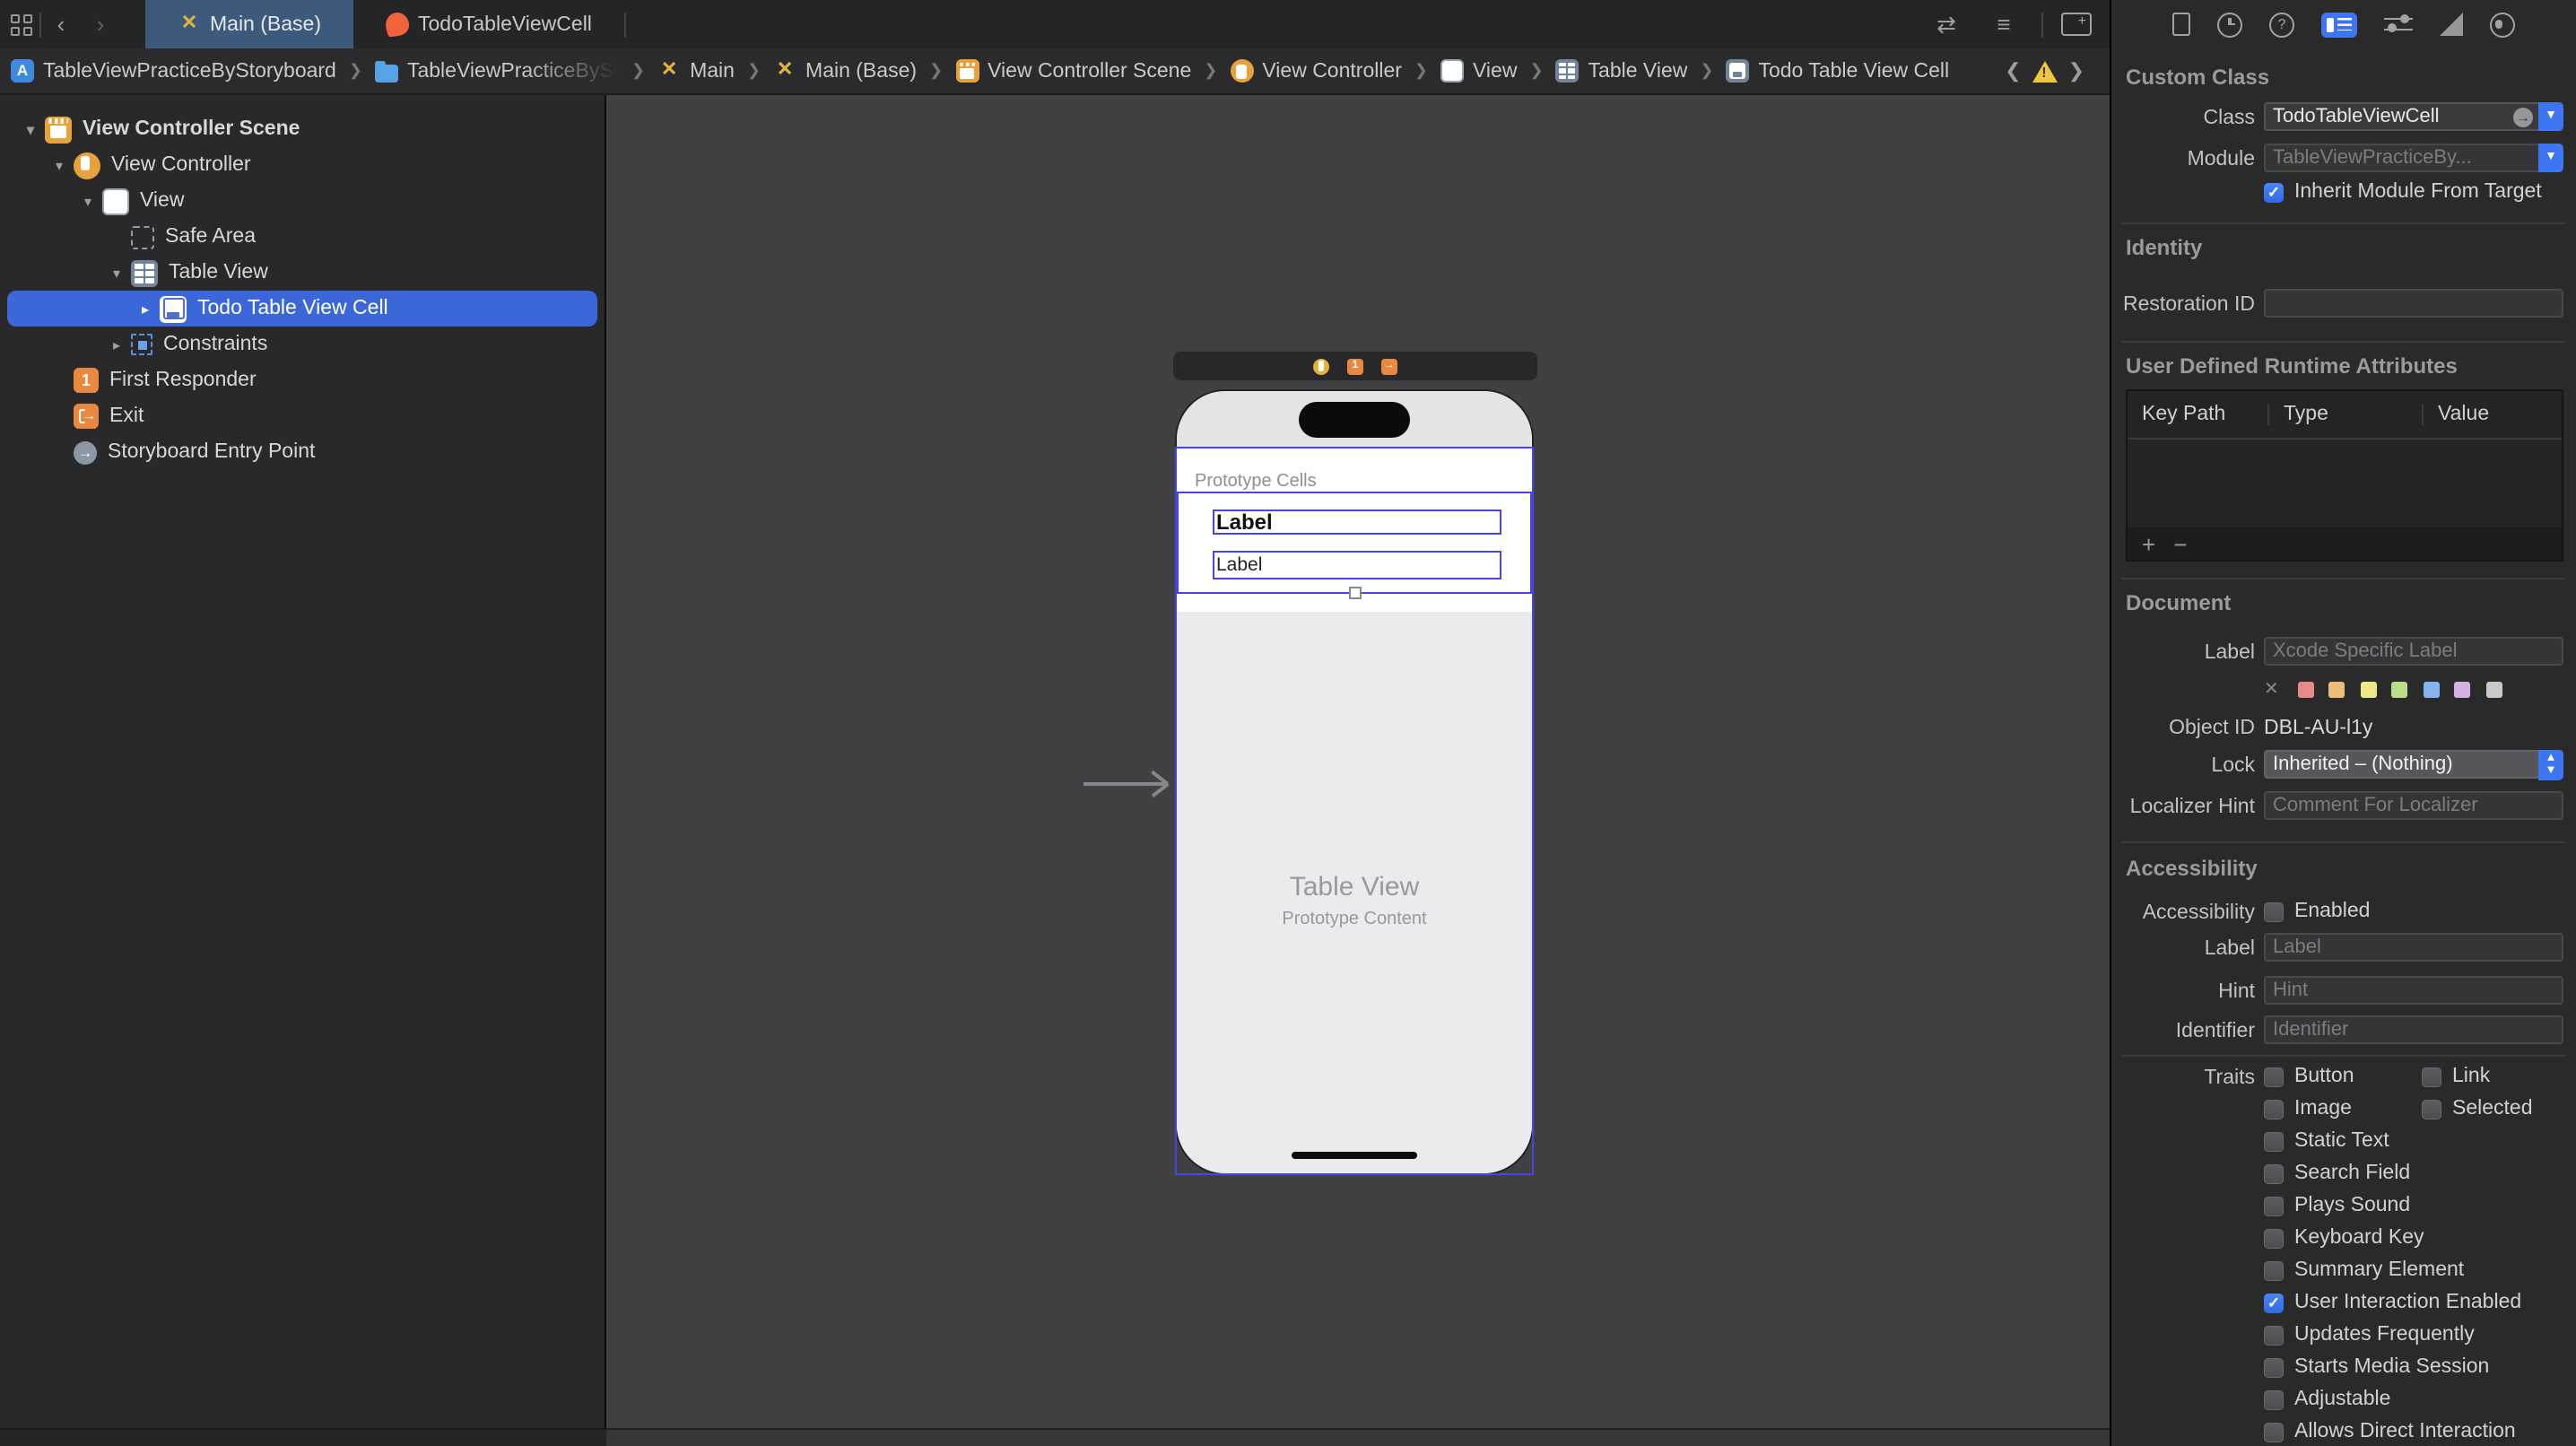 The image size is (2576, 1446). I want to click on forward-button: ›, so click(100, 24).